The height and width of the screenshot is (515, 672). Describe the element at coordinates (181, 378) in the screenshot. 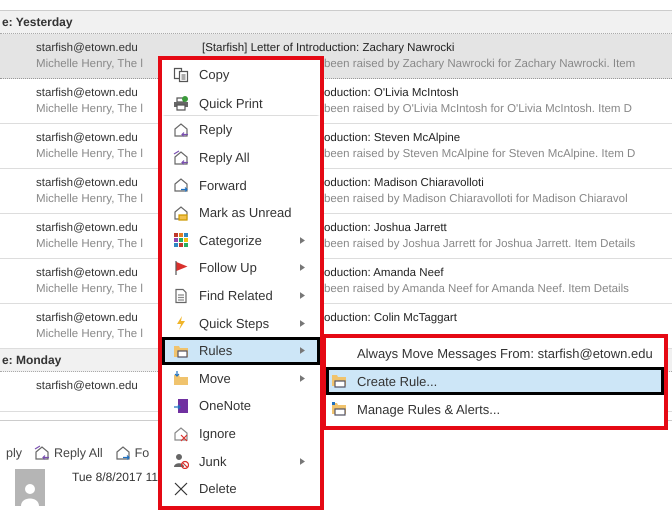

I see `folder-arrow-icon` at that location.